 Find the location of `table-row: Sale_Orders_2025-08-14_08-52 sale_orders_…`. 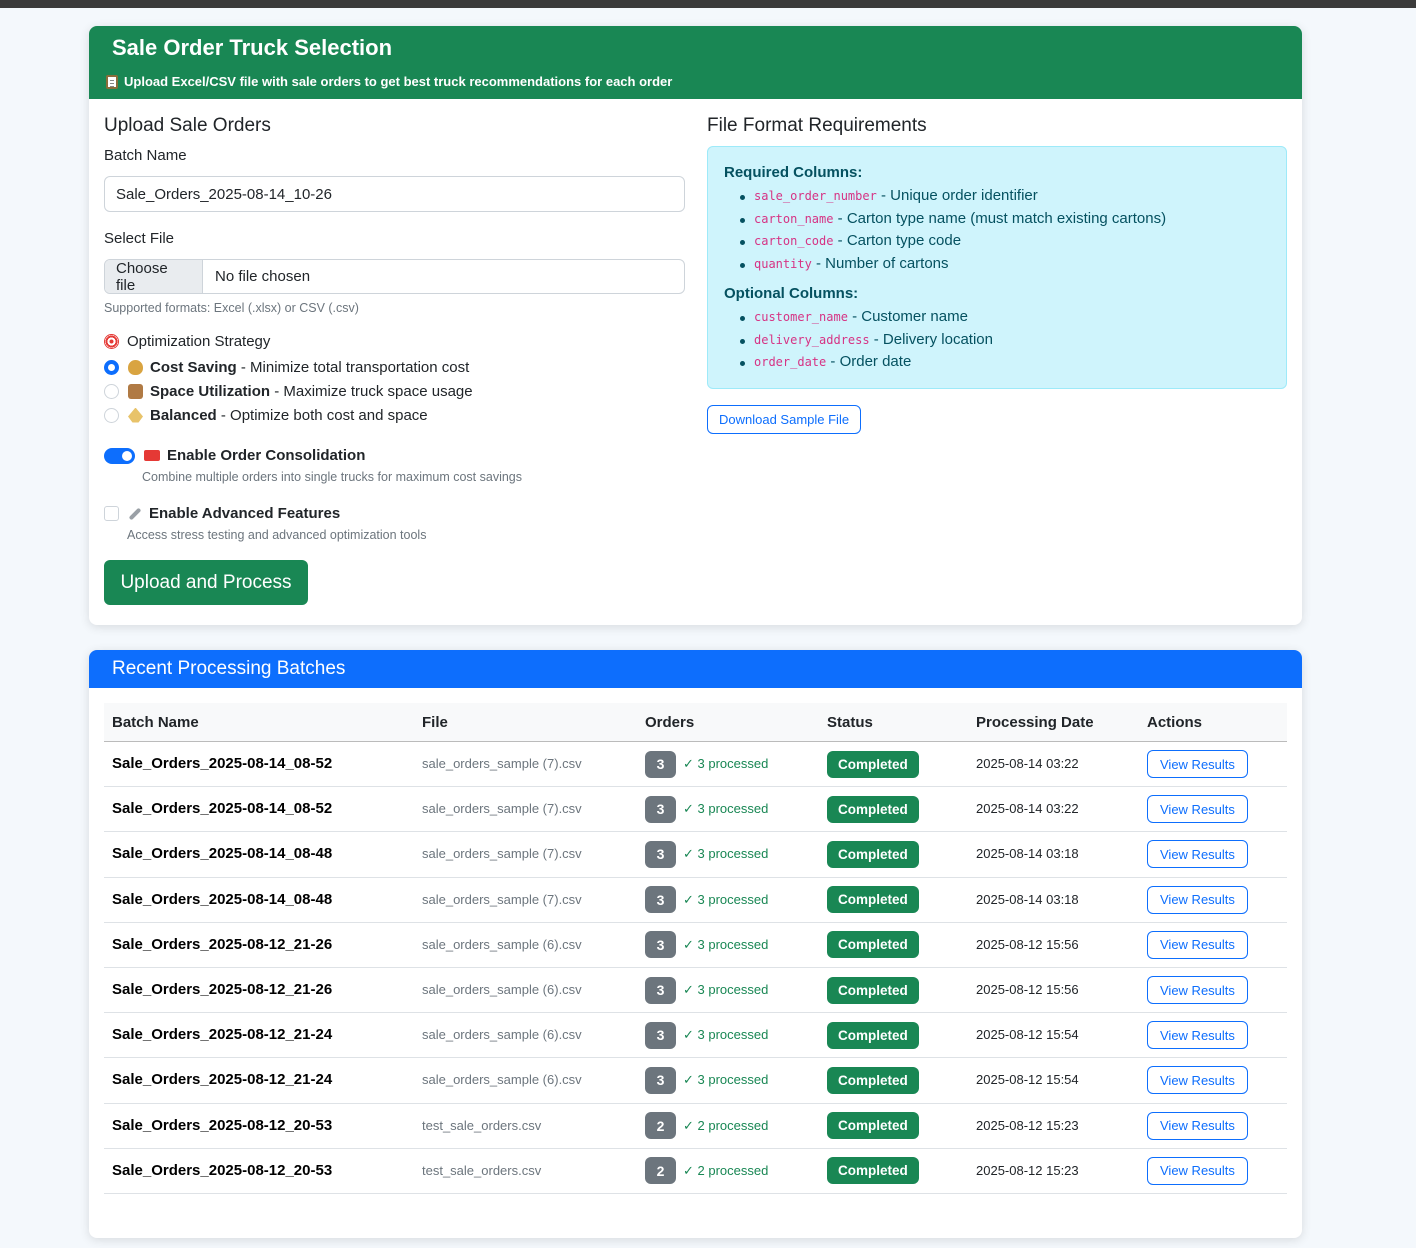

table-row: Sale_Orders_2025-08-14_08-52 sale_orders_… is located at coordinates (695, 810).